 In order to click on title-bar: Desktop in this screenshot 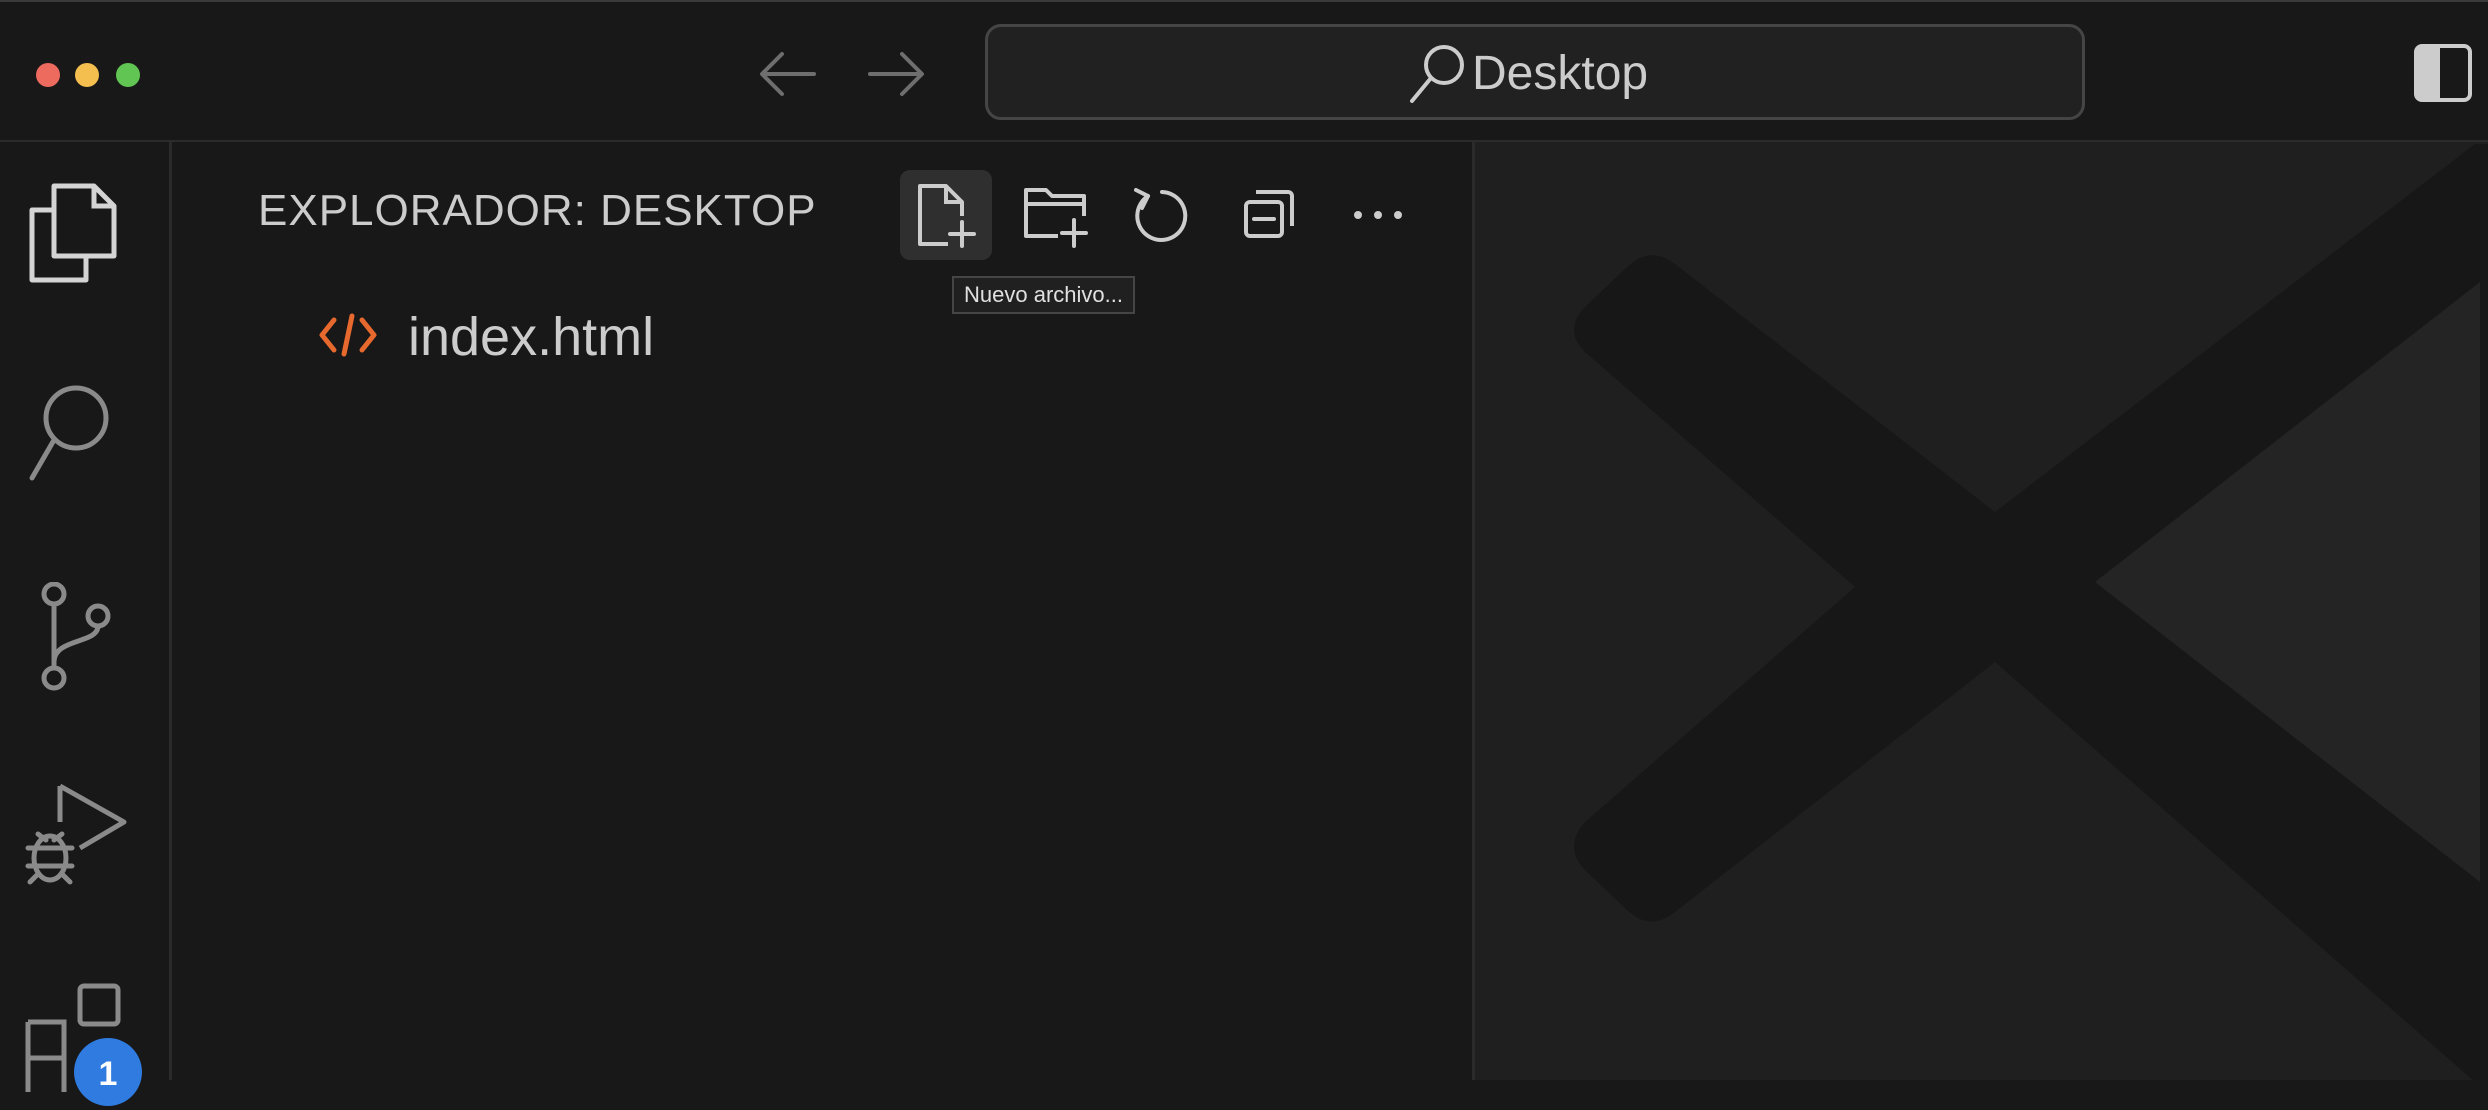, I will do `click(1244, 71)`.